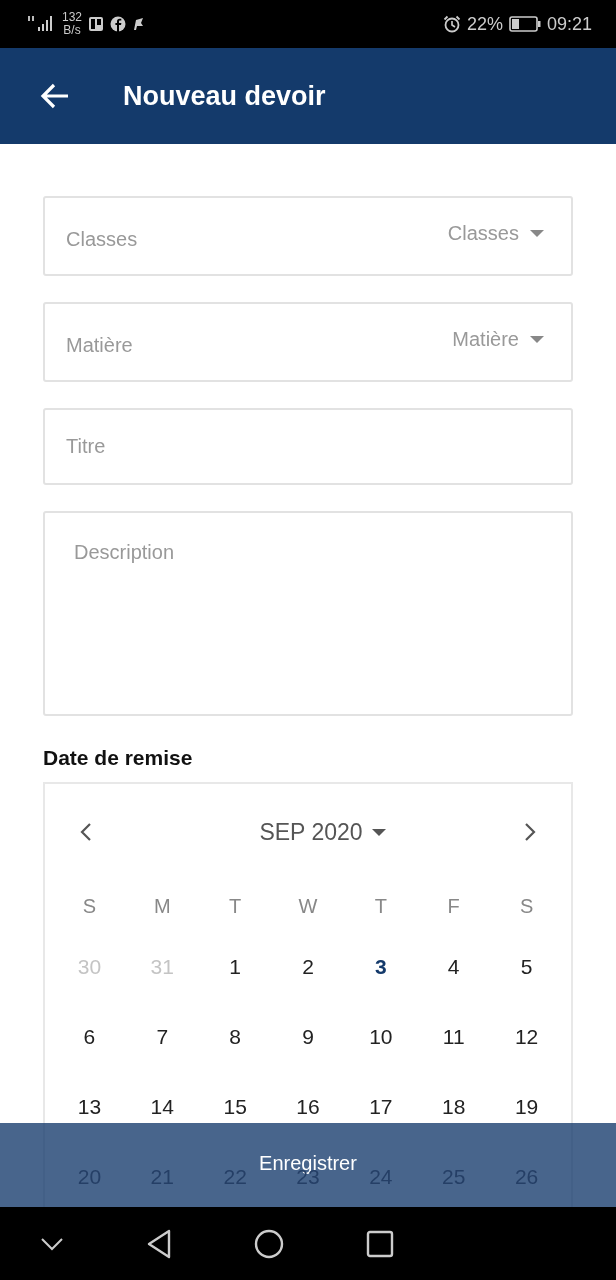 This screenshot has width=616, height=1280. What do you see at coordinates (224, 96) in the screenshot?
I see `screen-title: Nouveau devoir` at bounding box center [224, 96].